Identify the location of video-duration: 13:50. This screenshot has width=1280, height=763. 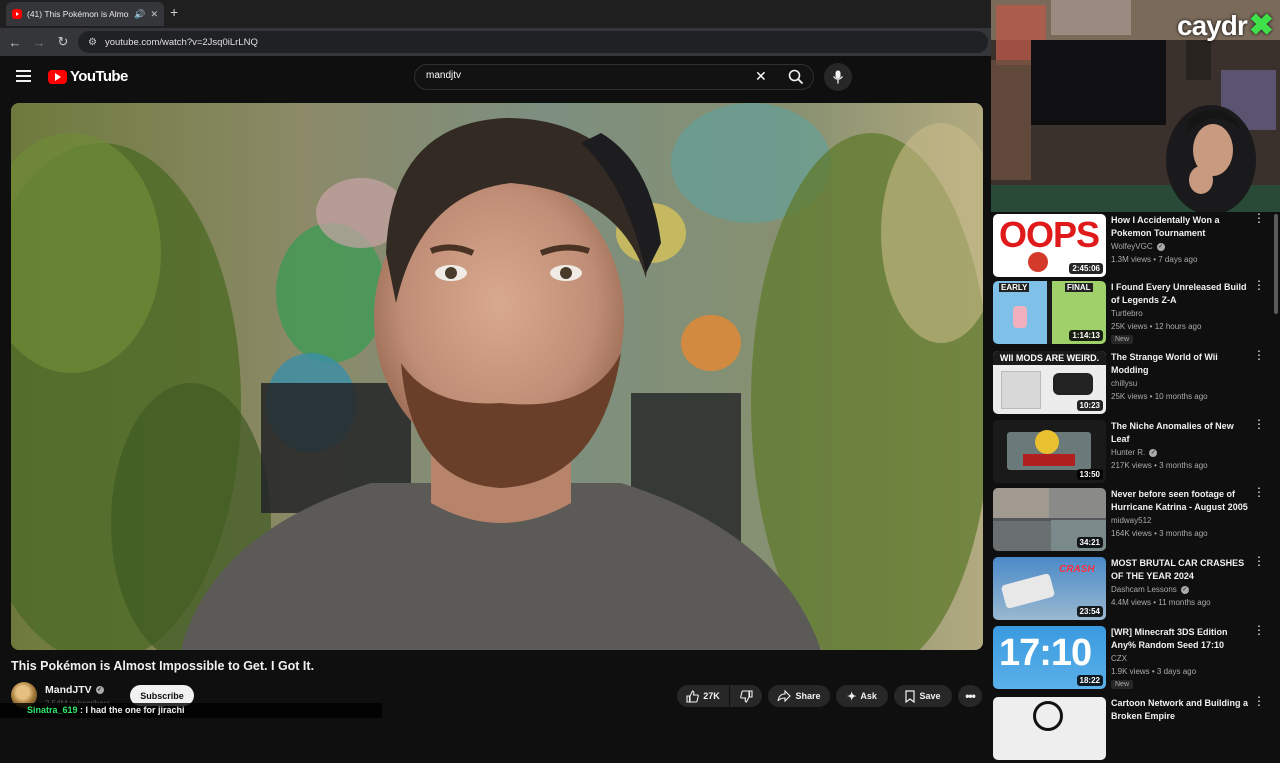
(1089, 474).